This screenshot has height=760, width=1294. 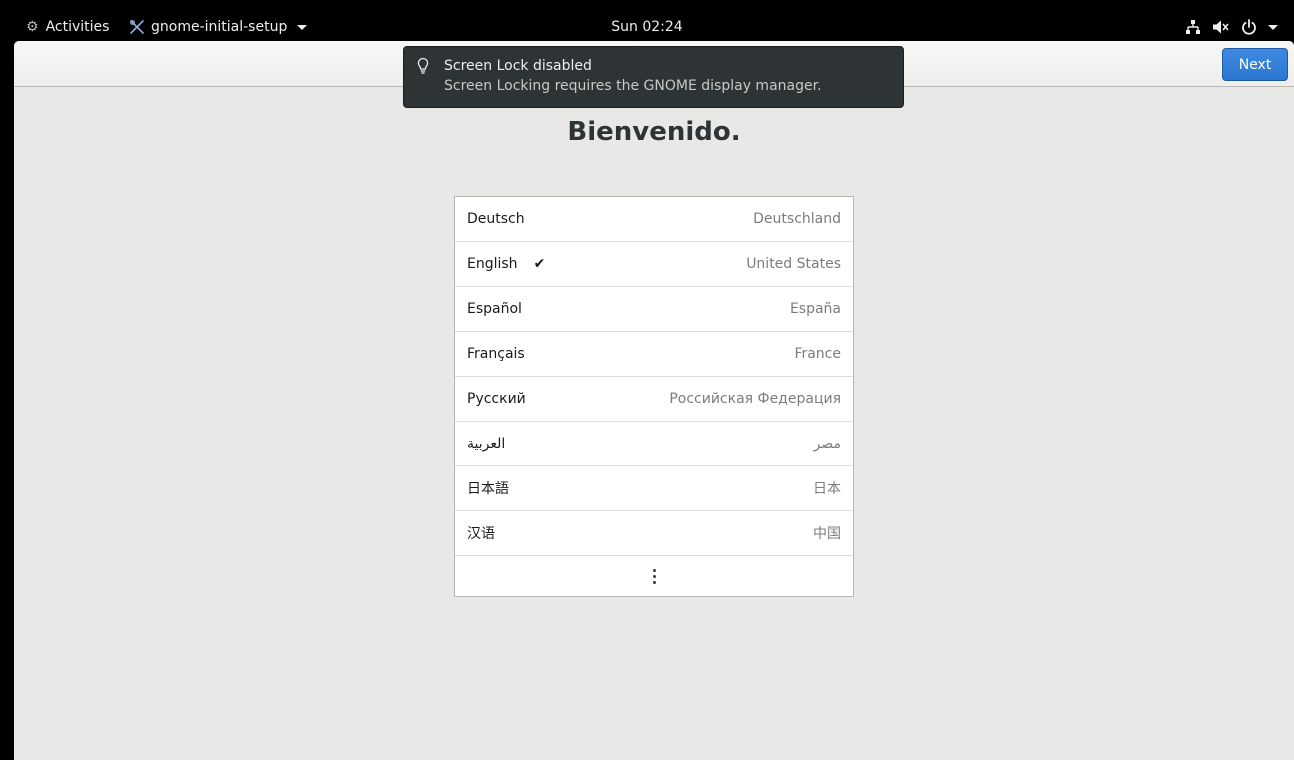 What do you see at coordinates (815, 309) in the screenshot?
I see `language-region: España` at bounding box center [815, 309].